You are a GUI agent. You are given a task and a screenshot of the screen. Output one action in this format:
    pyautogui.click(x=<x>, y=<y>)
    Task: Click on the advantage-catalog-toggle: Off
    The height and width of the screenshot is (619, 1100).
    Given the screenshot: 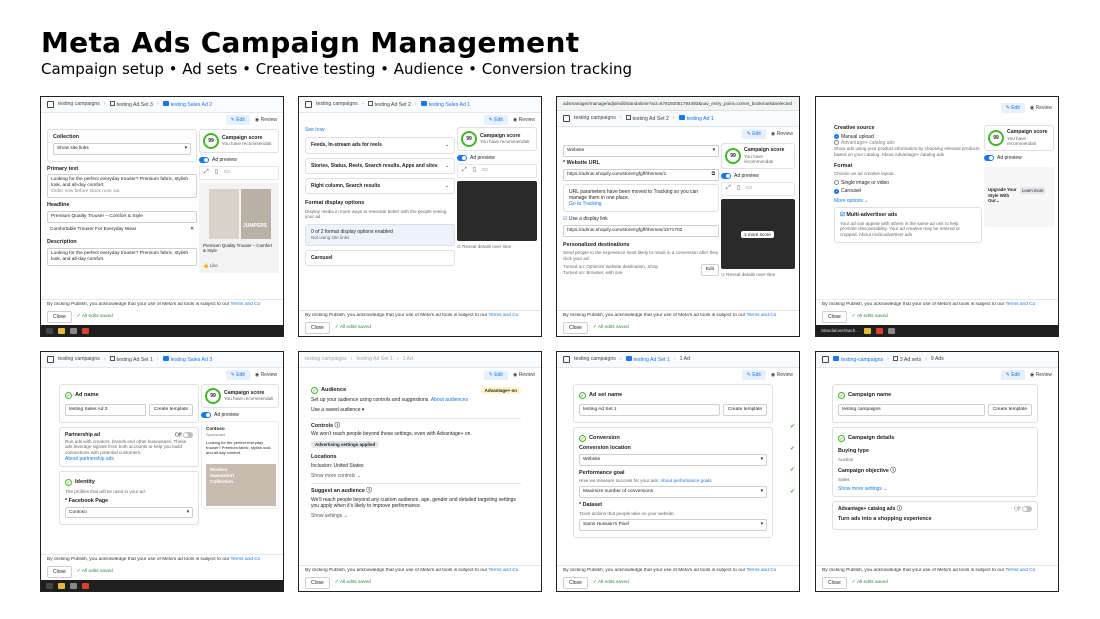 What is the action you would take?
    pyautogui.click(x=1023, y=509)
    